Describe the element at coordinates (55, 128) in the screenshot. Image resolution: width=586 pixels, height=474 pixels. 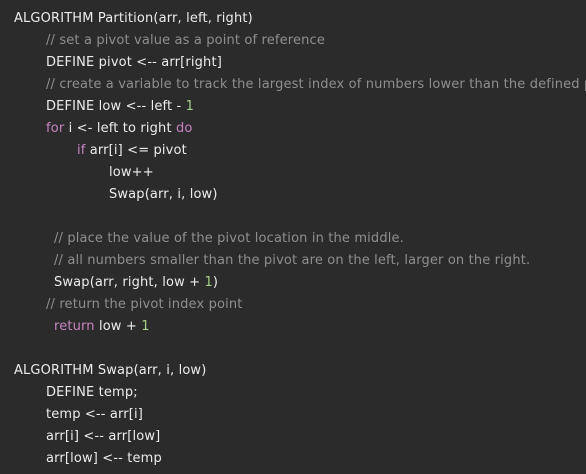
I see `code-token-keyword: for` at that location.